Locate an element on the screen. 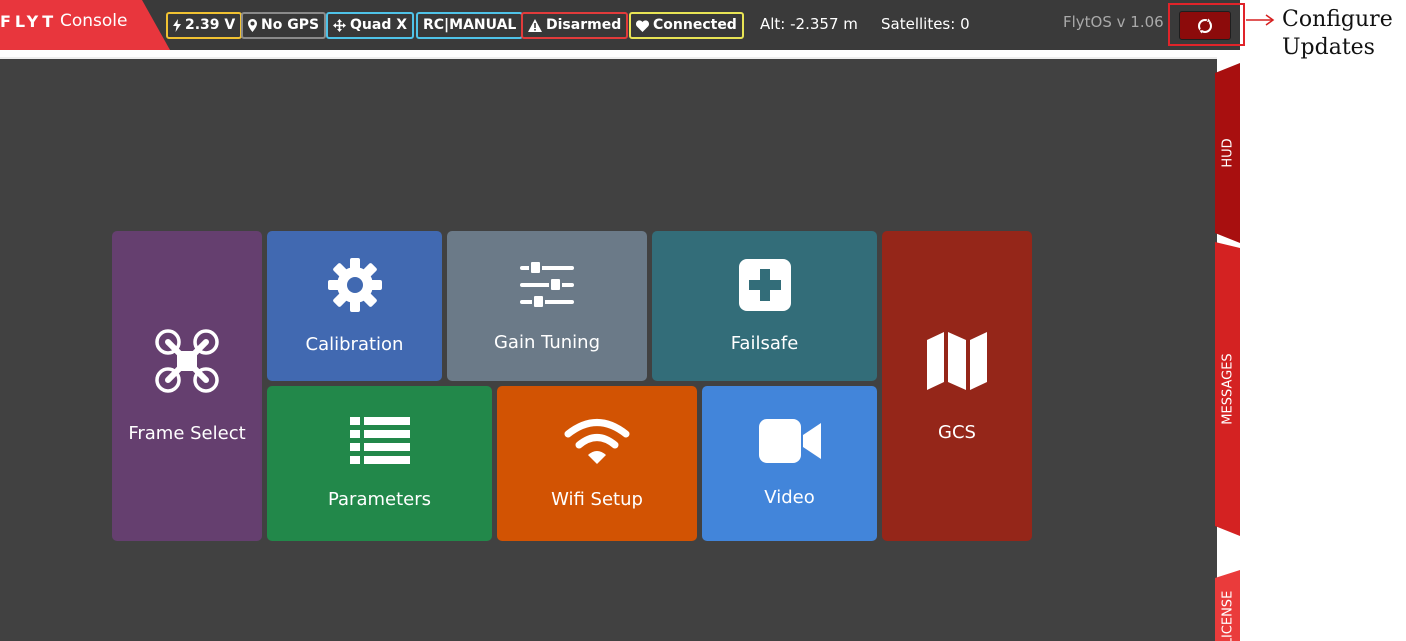 This screenshot has width=1406, height=641. tile-video: Video is located at coordinates (789, 463).